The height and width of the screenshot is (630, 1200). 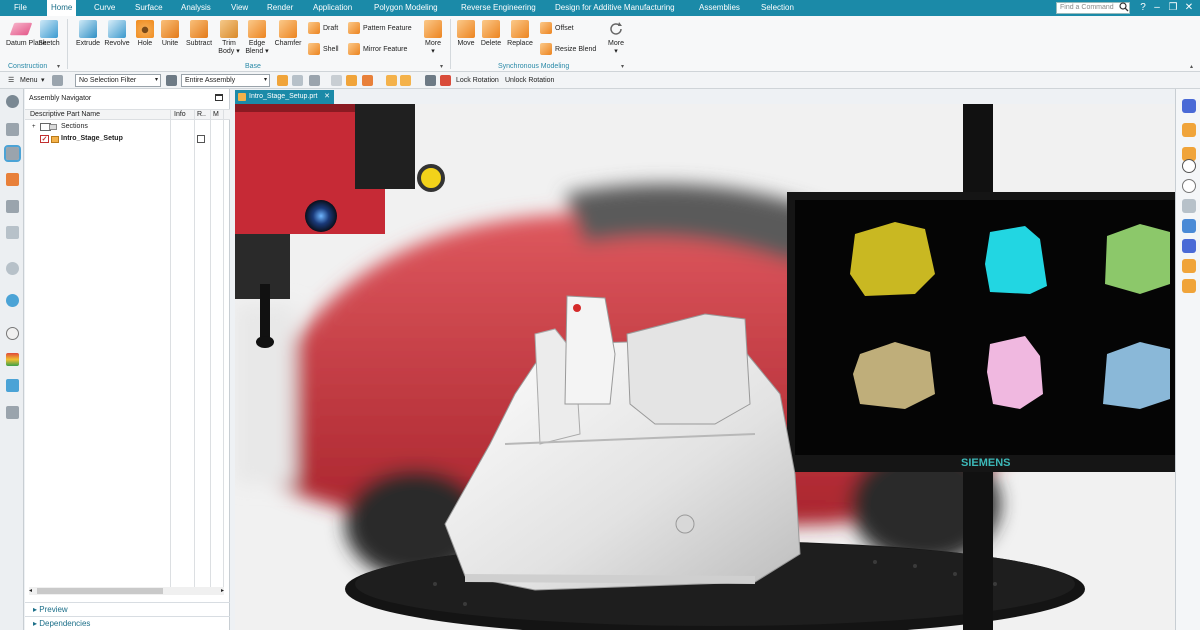 I want to click on csys-icon, so click(x=1189, y=226).